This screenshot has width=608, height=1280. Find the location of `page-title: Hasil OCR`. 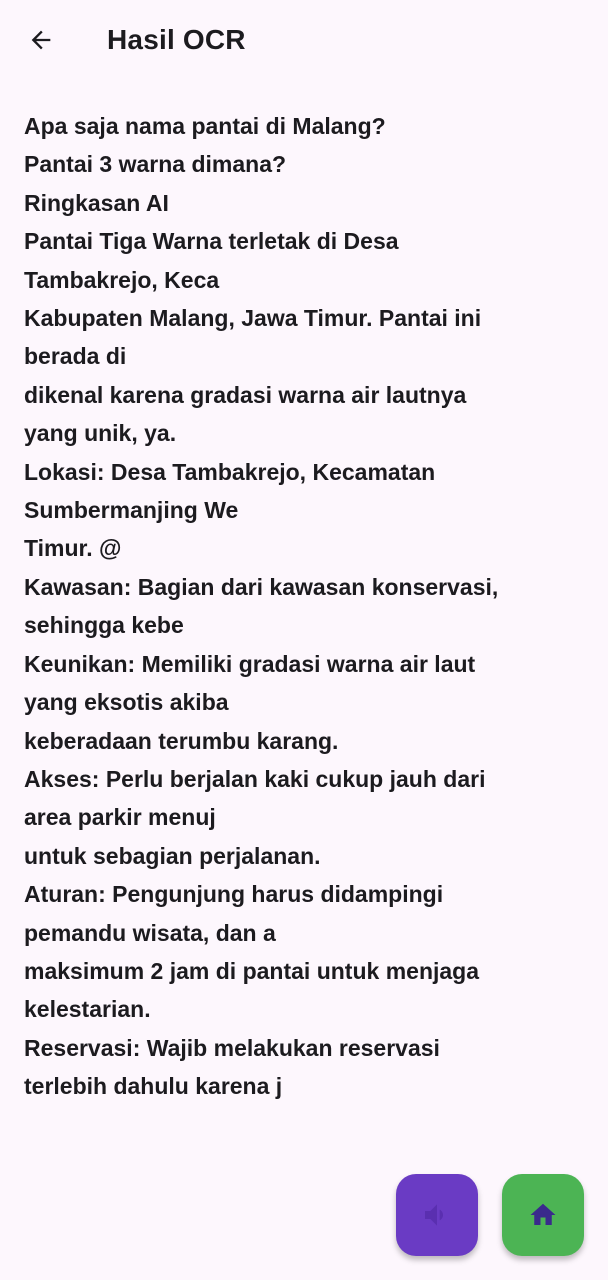

page-title: Hasil OCR is located at coordinates (176, 39).